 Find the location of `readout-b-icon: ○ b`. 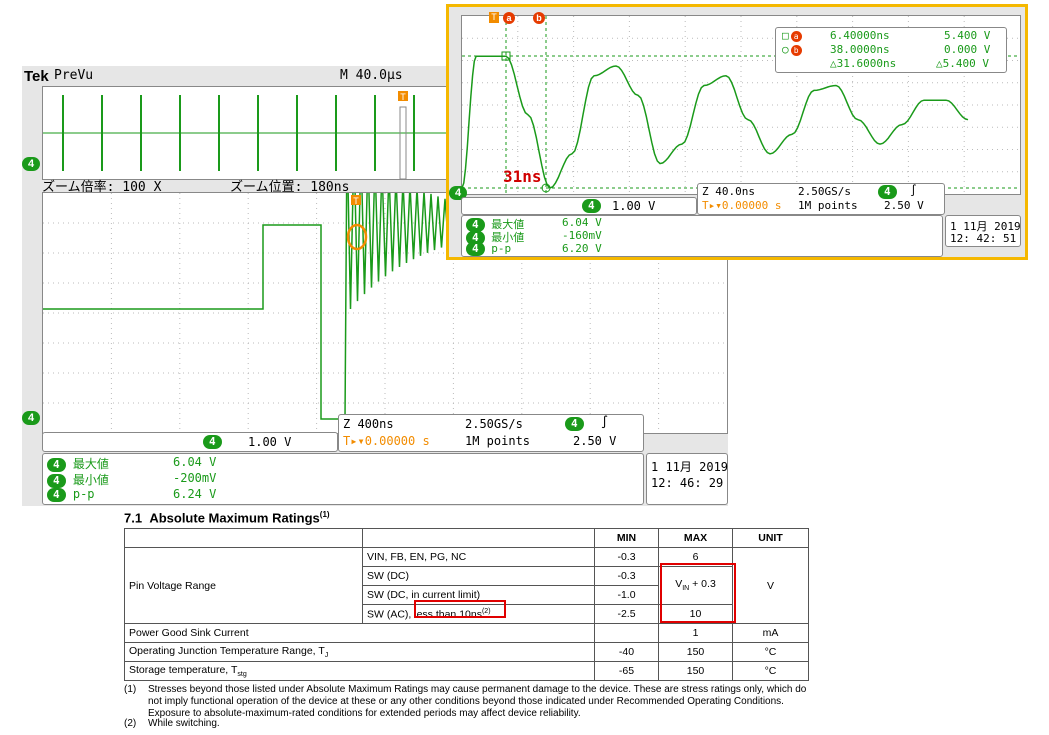

readout-b-icon: ○ b is located at coordinates (792, 49).